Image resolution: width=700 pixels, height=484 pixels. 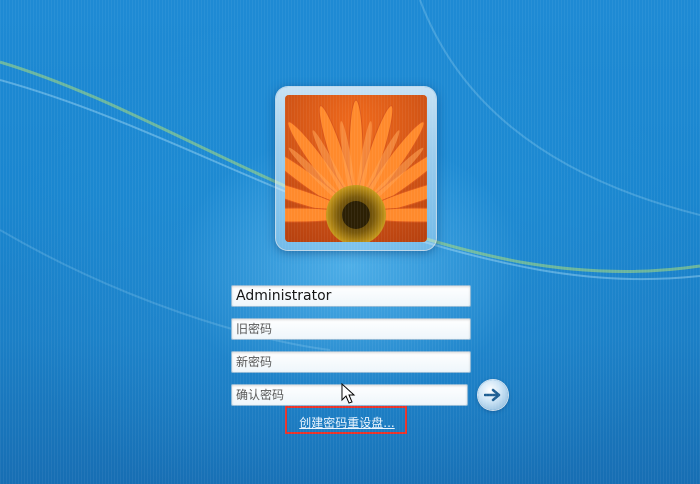 What do you see at coordinates (351, 329) in the screenshot?
I see `old-password-field: 旧密码` at bounding box center [351, 329].